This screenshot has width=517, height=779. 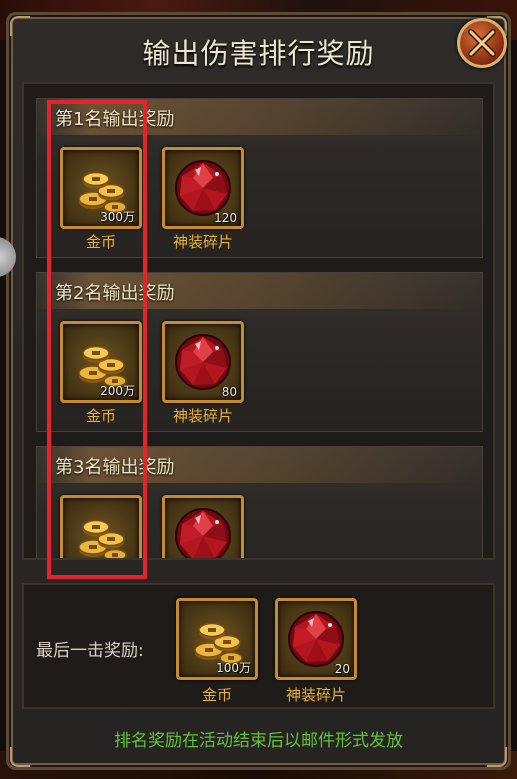 I want to click on red-gem-fragment-icon, so click(x=203, y=533).